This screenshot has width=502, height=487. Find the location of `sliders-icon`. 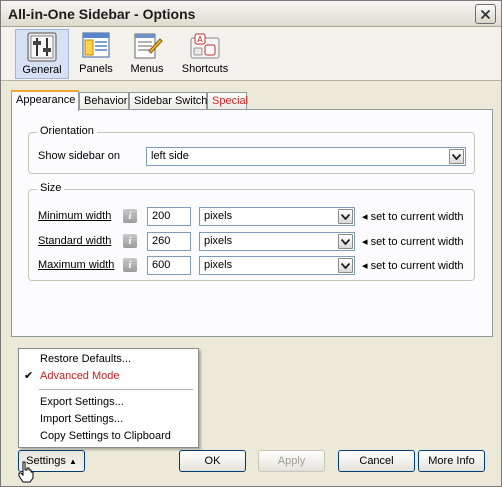

sliders-icon is located at coordinates (42, 47).